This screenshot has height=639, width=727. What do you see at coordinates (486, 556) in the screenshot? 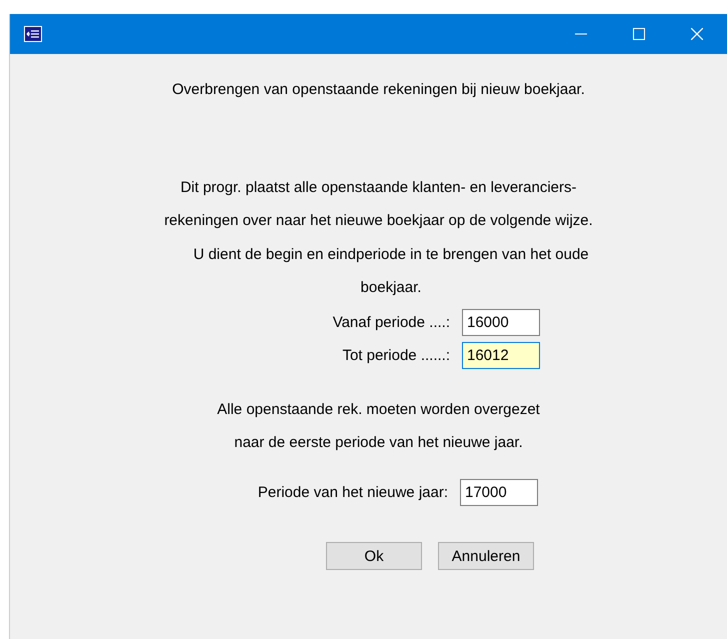
I see `dialog-button: Annuleren` at bounding box center [486, 556].